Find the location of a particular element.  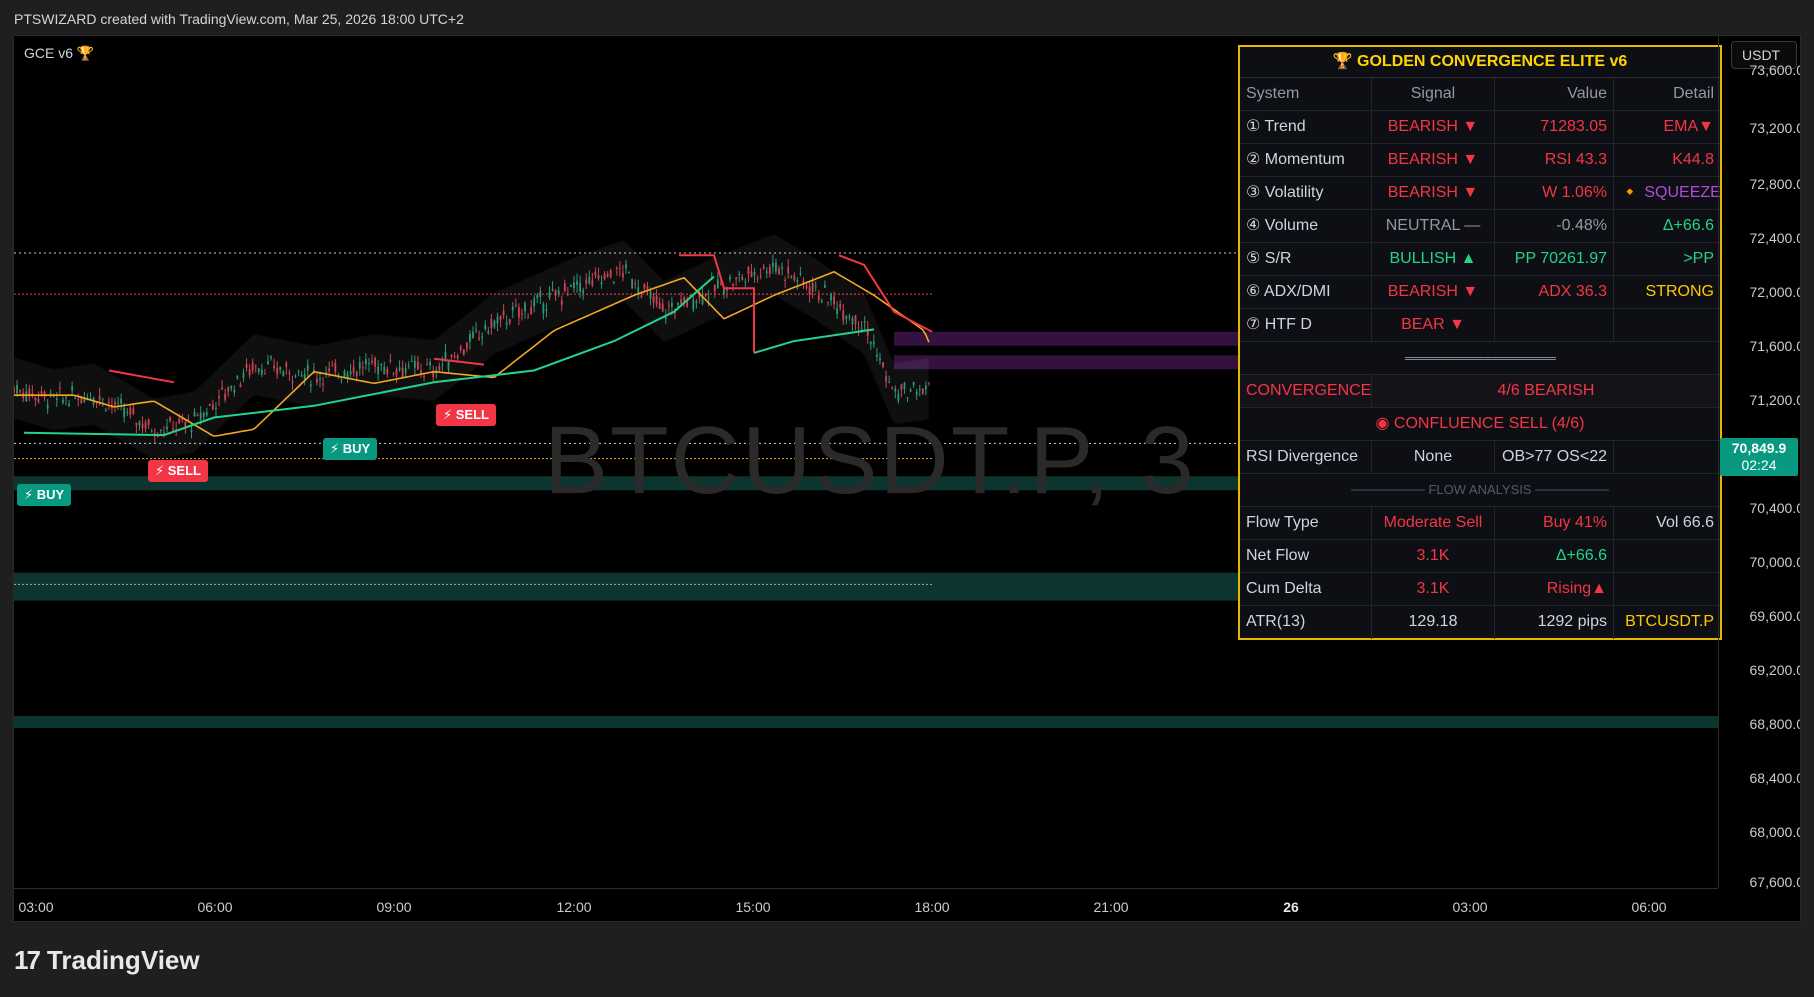

table-row-sr: ⑤ S/R BULLISH ▲ PP 70261.97 >PP is located at coordinates (1480, 259).